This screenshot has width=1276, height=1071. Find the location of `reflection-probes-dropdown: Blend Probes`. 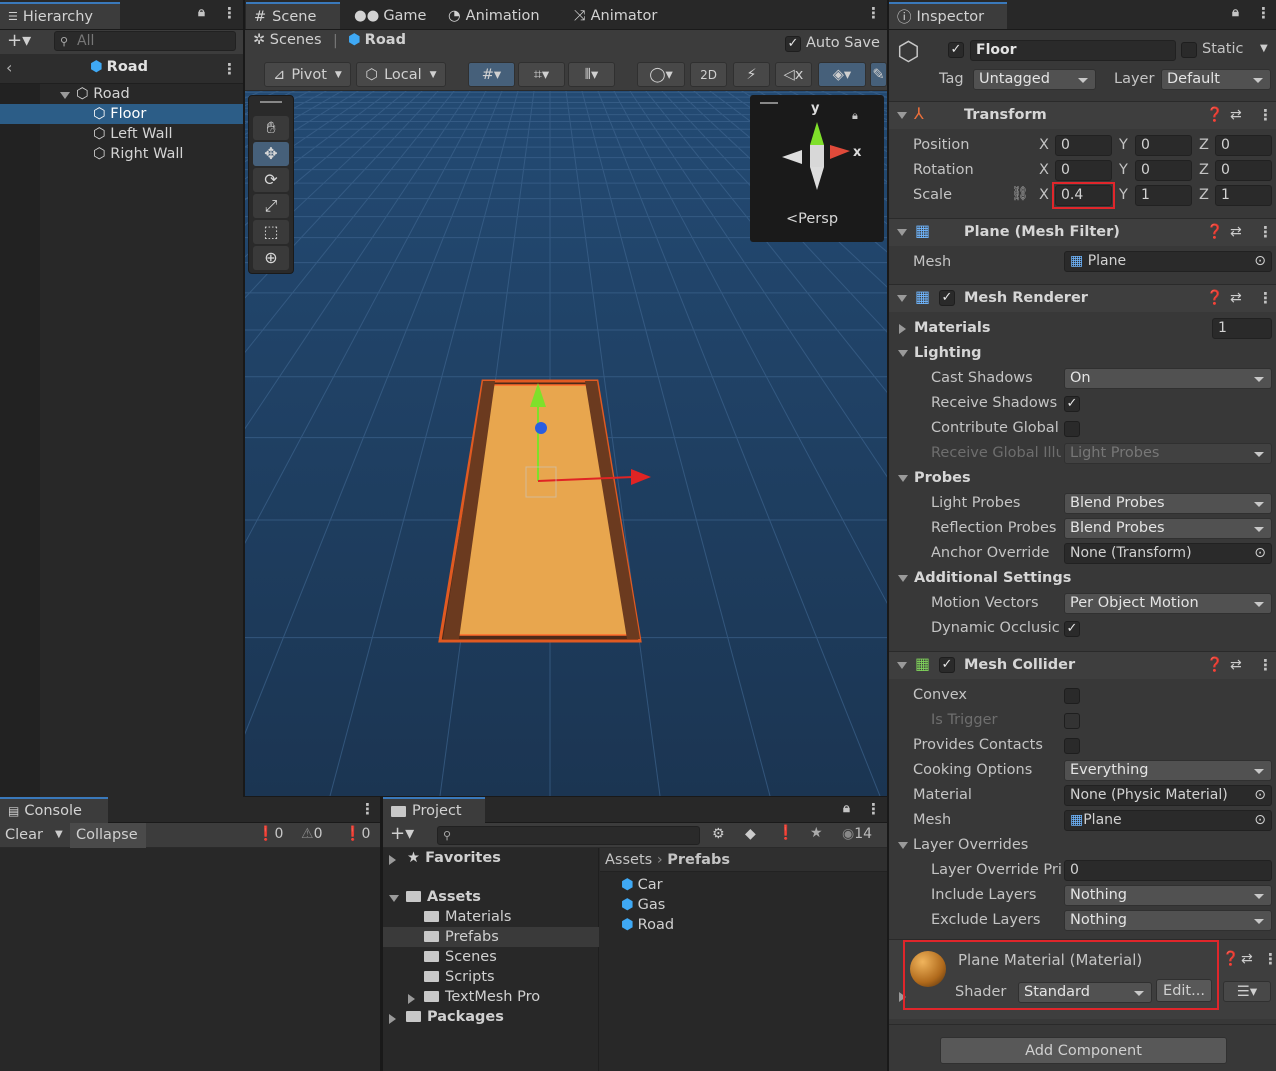

reflection-probes-dropdown: Blend Probes is located at coordinates (1168, 528).